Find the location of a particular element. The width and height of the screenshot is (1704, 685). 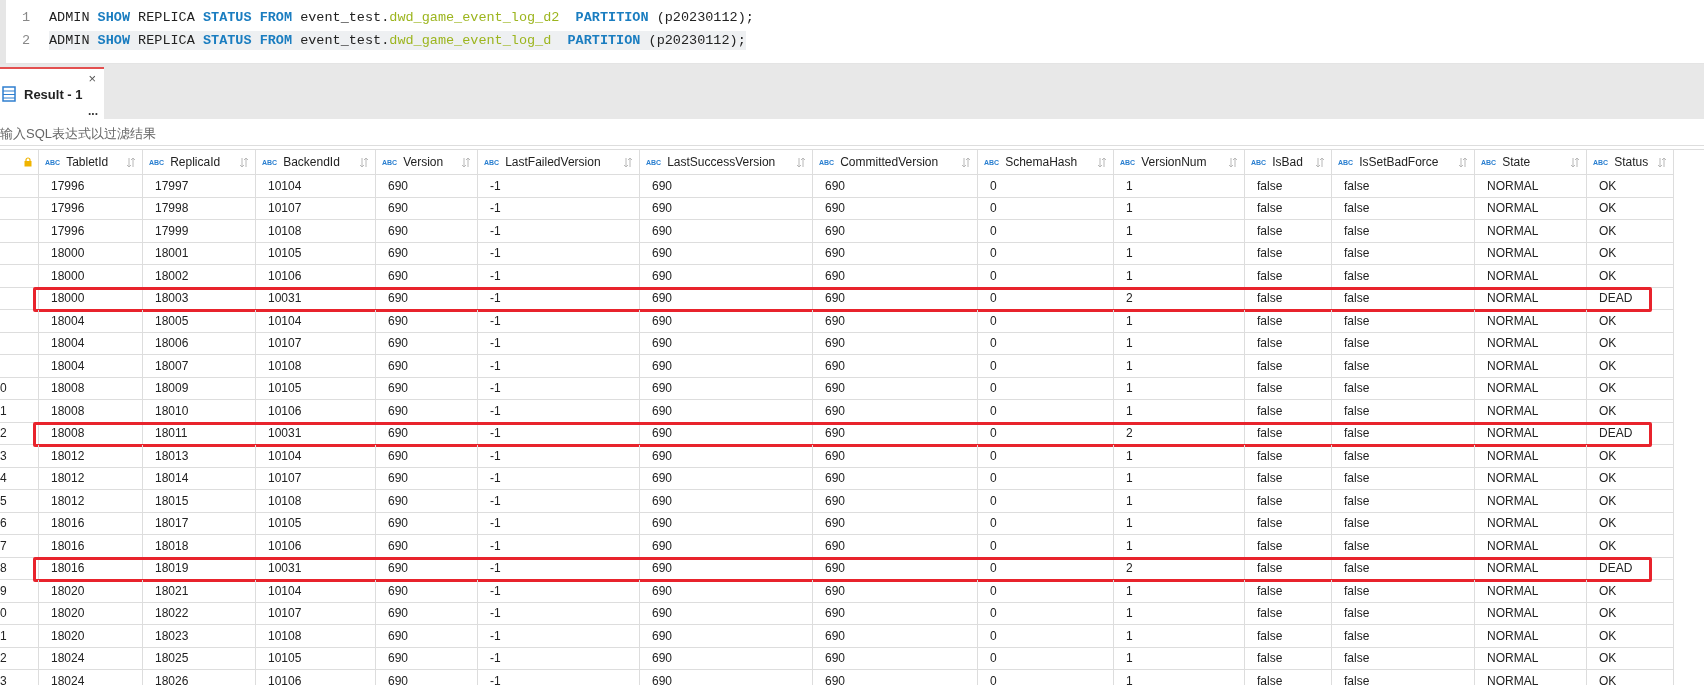

table-cell: 17996 is located at coordinates (91, 208).